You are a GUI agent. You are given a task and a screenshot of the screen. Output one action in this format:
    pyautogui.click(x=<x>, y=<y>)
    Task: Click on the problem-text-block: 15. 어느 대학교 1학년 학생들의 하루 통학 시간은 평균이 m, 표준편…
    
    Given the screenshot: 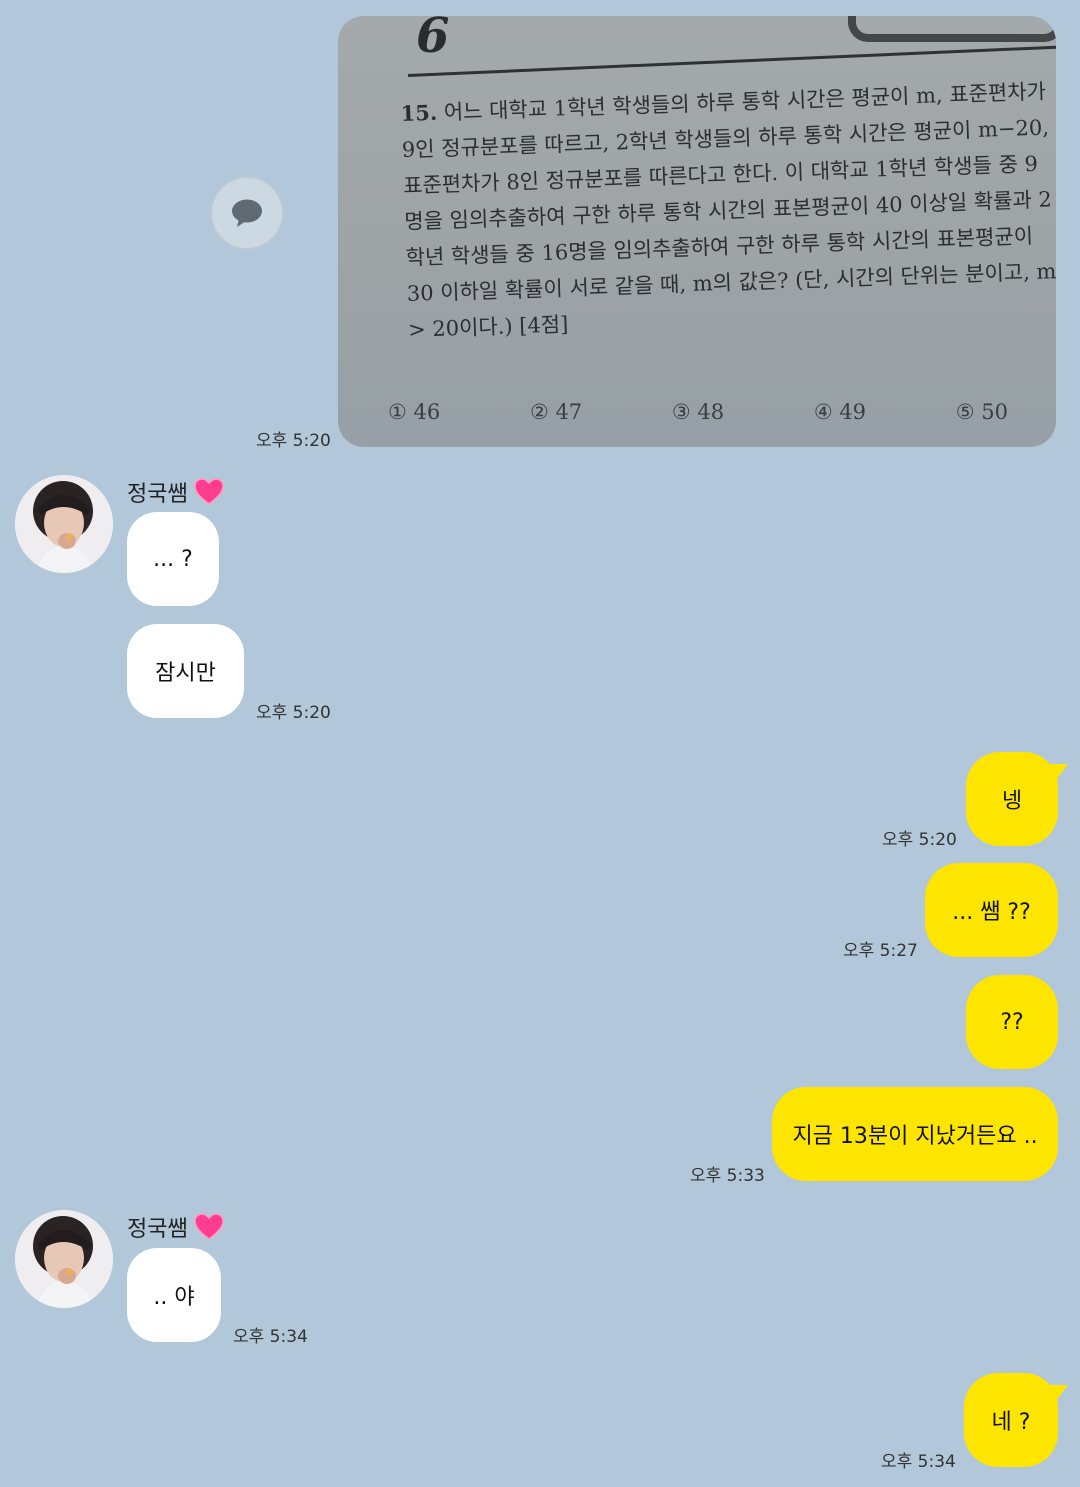 What is the action you would take?
    pyautogui.click(x=728, y=210)
    